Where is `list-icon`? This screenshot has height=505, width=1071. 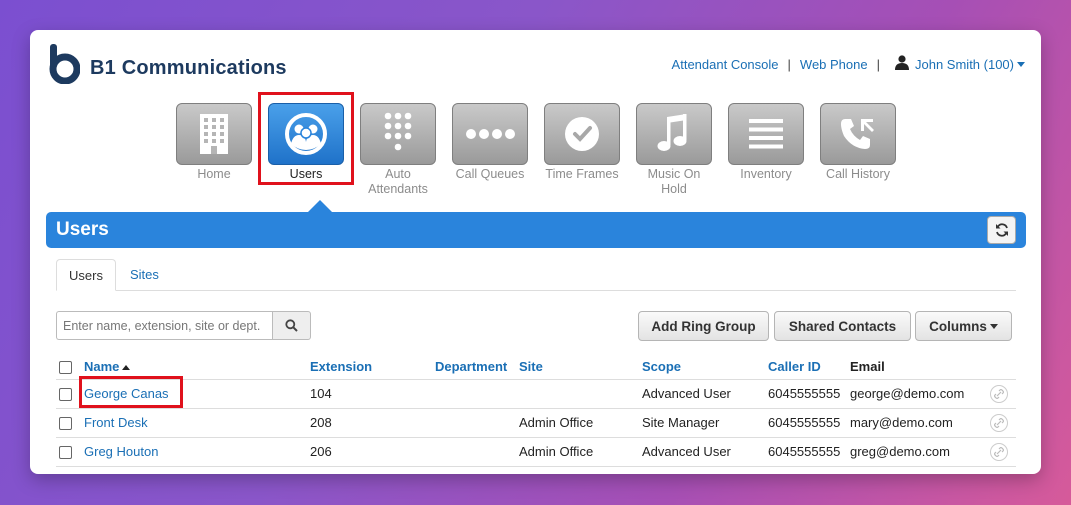
list-icon is located at coordinates (766, 134).